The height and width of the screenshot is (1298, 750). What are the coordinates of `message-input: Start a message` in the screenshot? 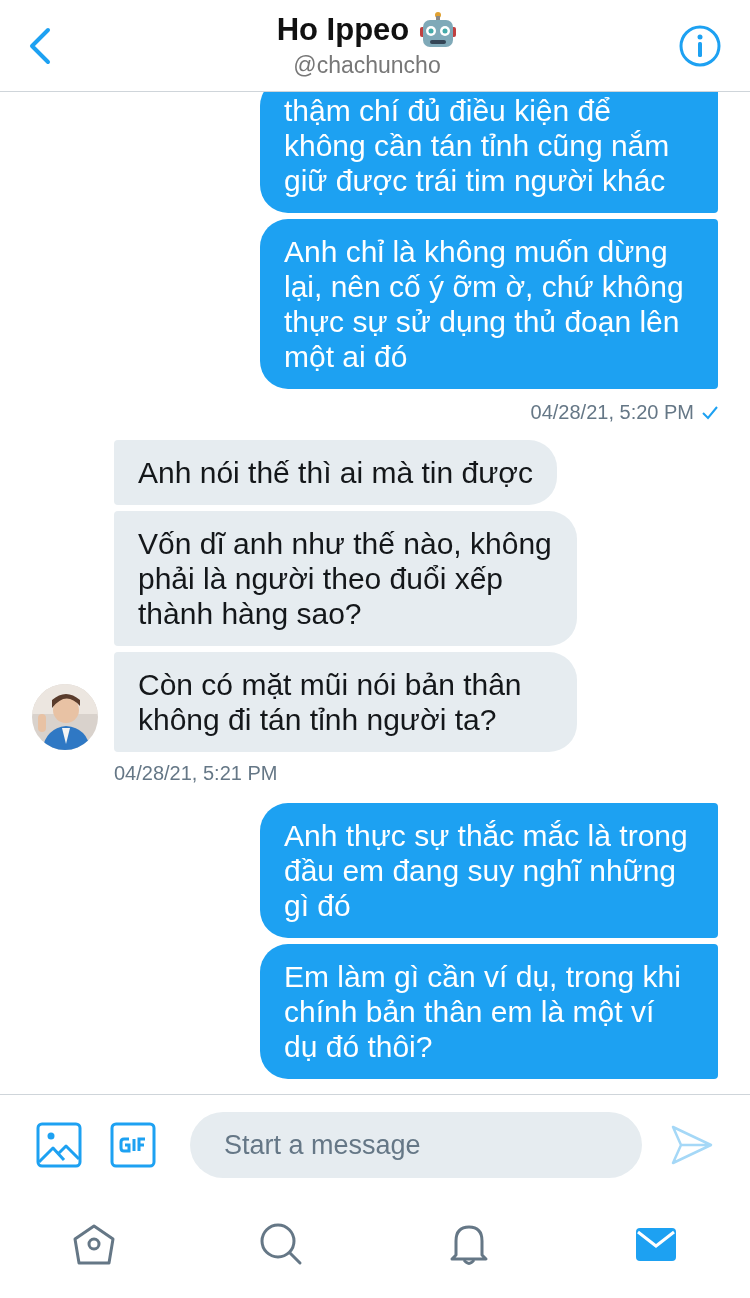 It's located at (416, 1145).